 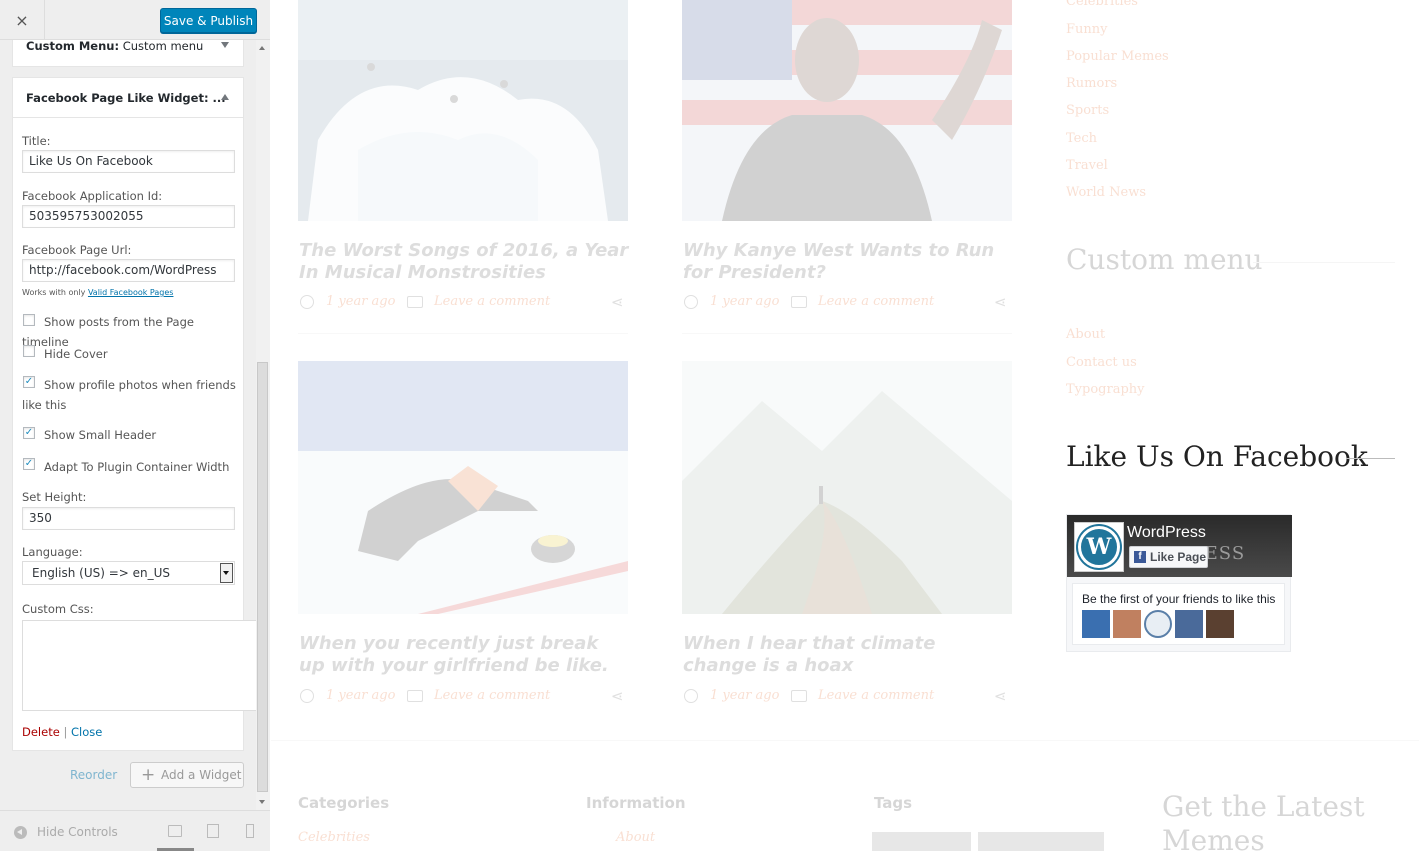 I want to click on height-label: Set Height:, so click(x=54, y=497).